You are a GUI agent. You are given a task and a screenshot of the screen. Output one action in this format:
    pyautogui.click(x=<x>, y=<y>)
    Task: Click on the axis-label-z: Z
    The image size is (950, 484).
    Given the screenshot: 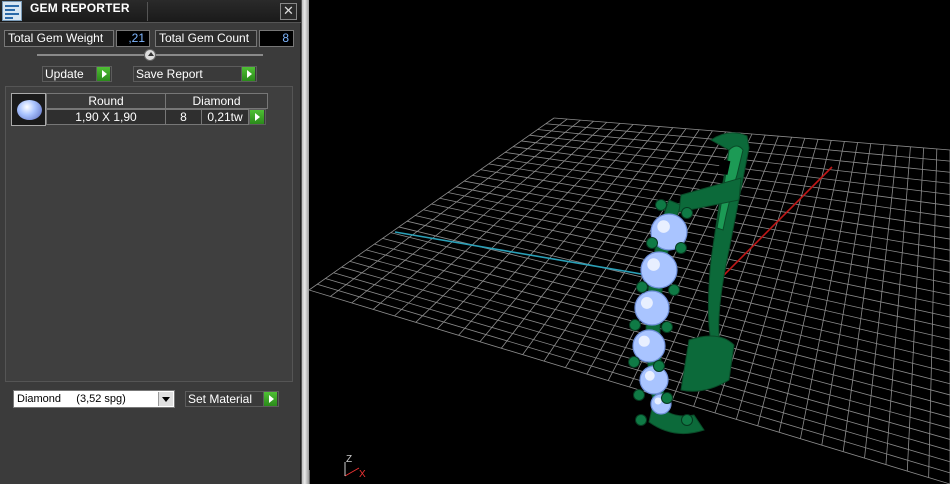 What is the action you would take?
    pyautogui.click(x=349, y=459)
    